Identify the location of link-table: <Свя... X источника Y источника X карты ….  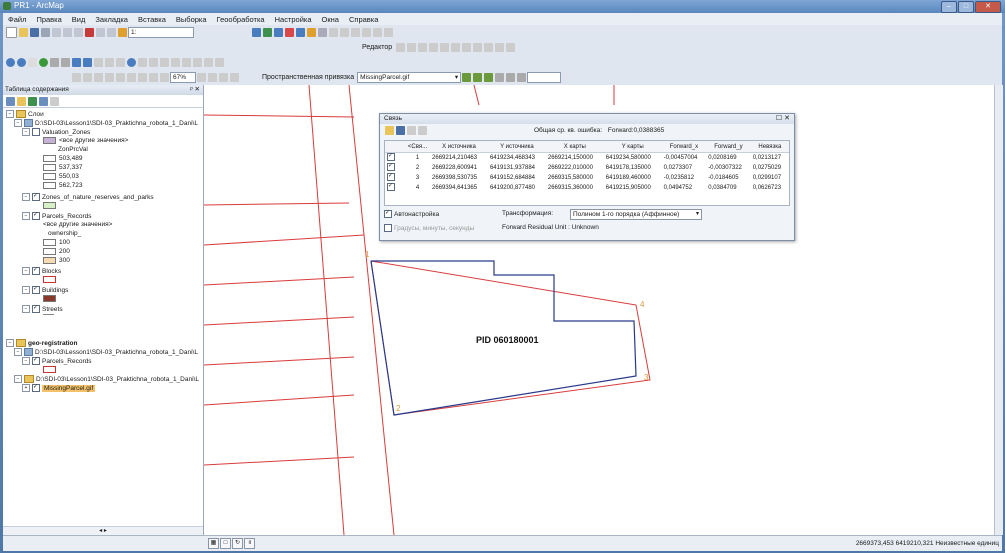
(587, 173).